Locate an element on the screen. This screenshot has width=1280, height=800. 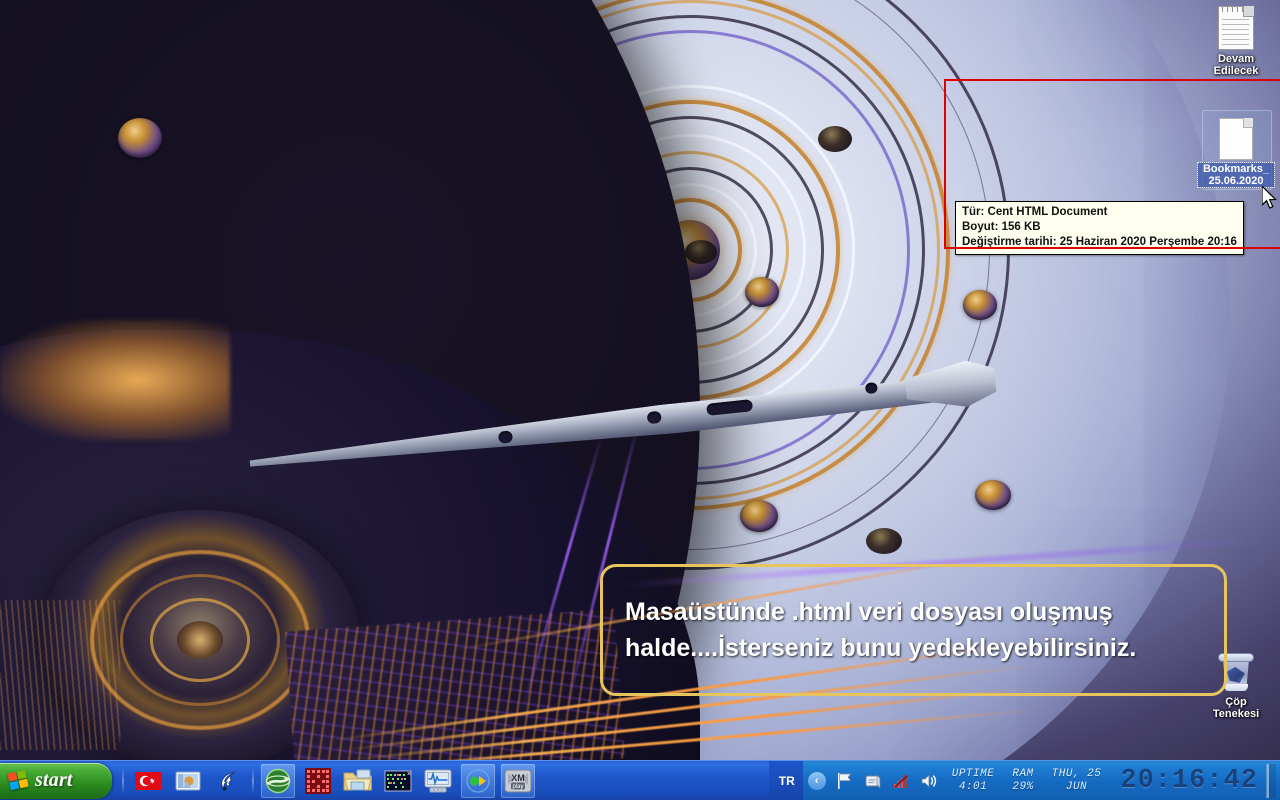
volume-muted-icon is located at coordinates (901, 781).